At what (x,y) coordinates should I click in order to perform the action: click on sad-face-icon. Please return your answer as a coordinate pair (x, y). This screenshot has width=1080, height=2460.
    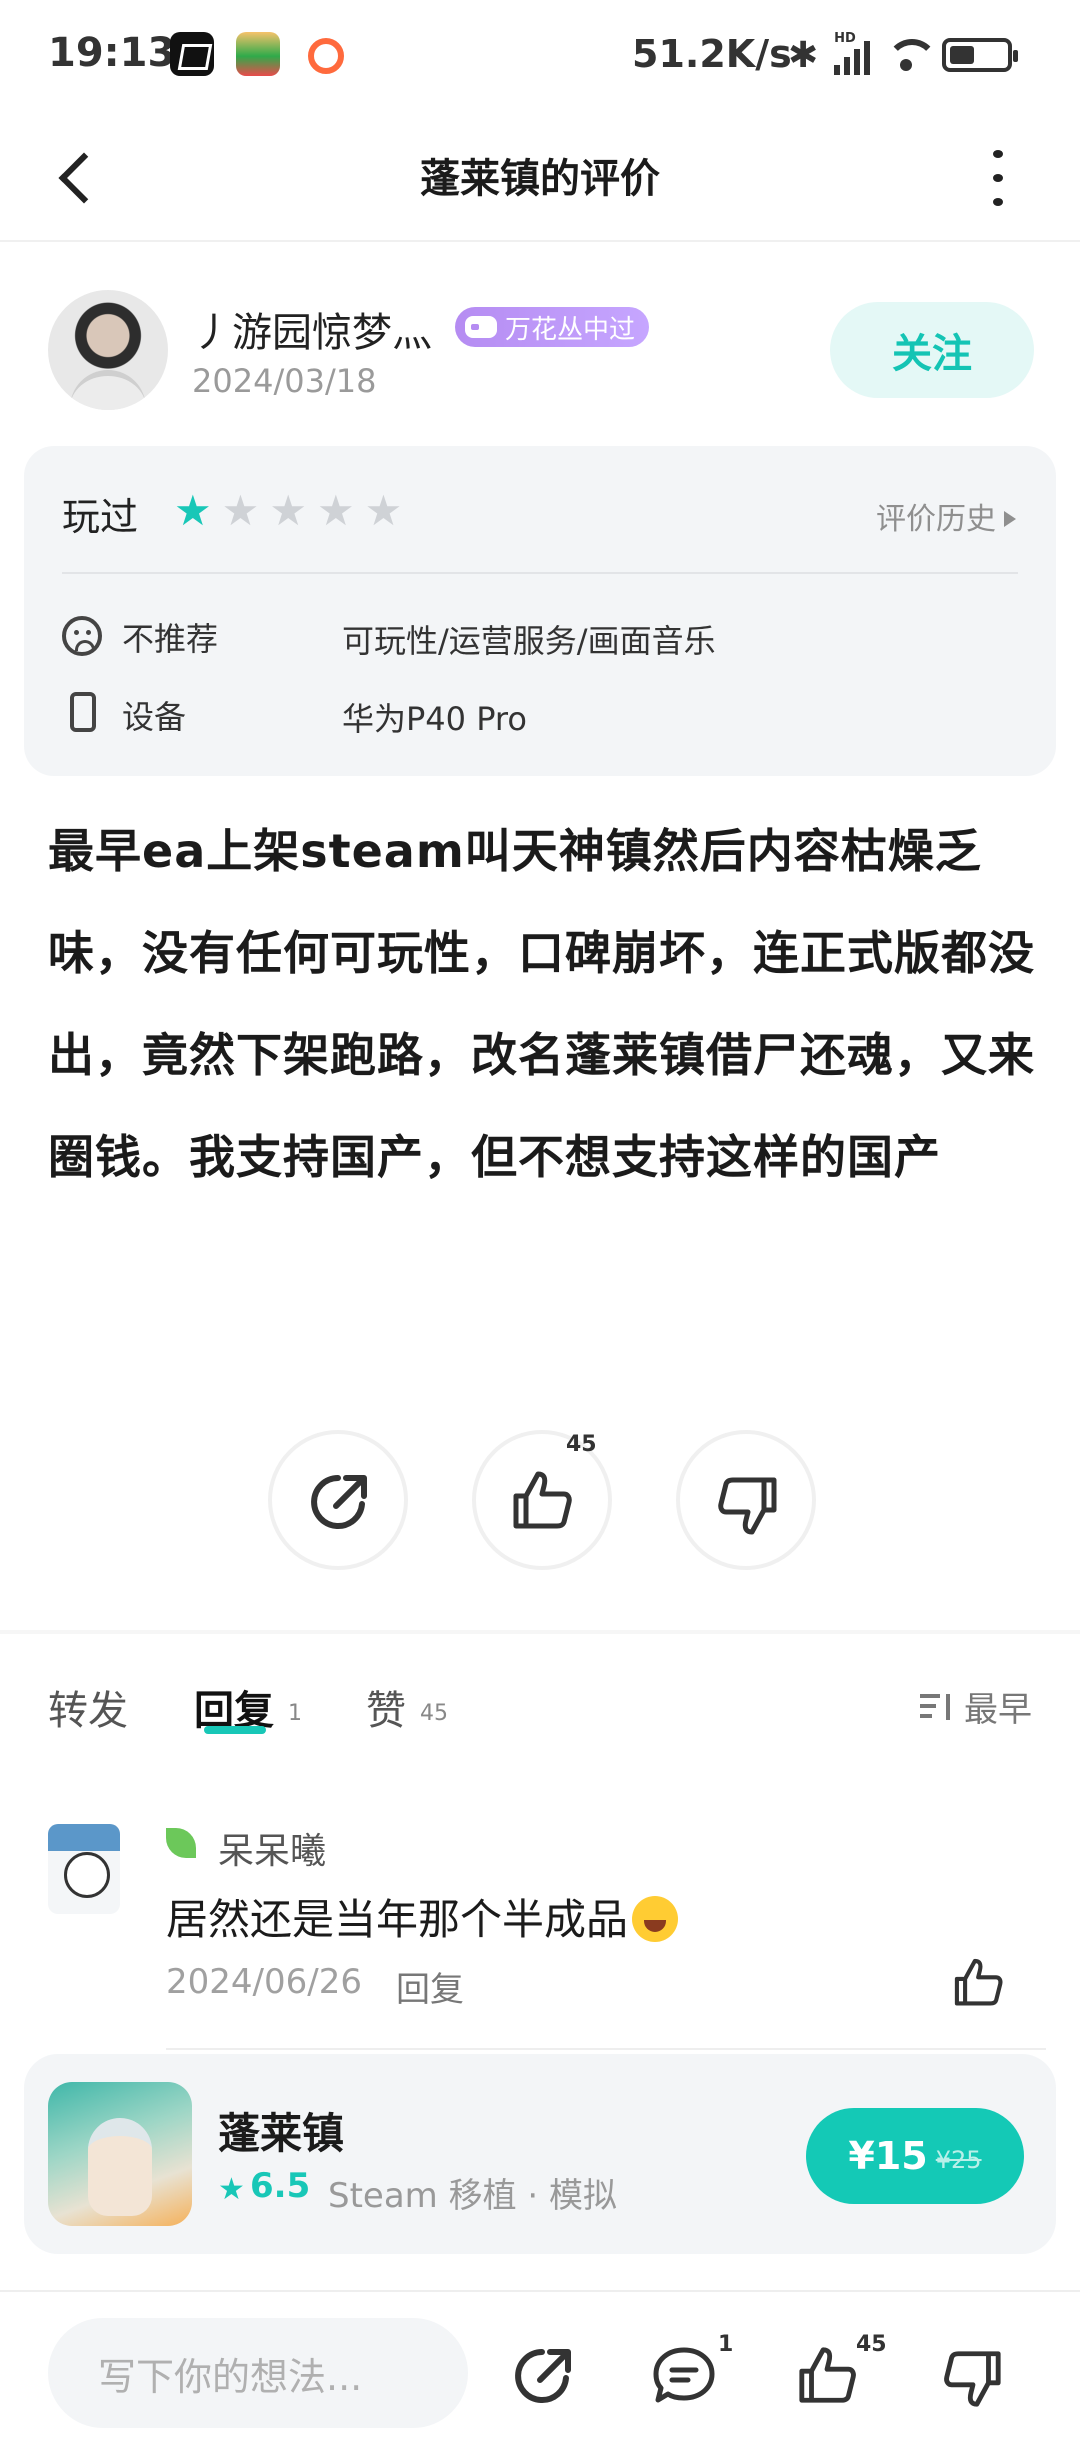
    Looking at the image, I should click on (82, 636).